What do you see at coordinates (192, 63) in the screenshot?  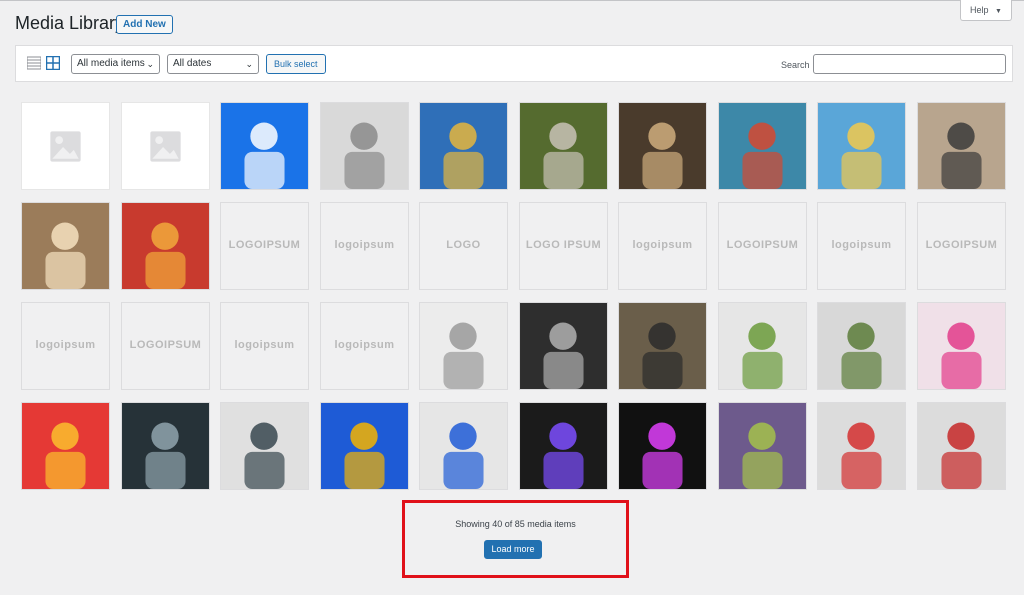 I see `date-filter-value: All dates` at bounding box center [192, 63].